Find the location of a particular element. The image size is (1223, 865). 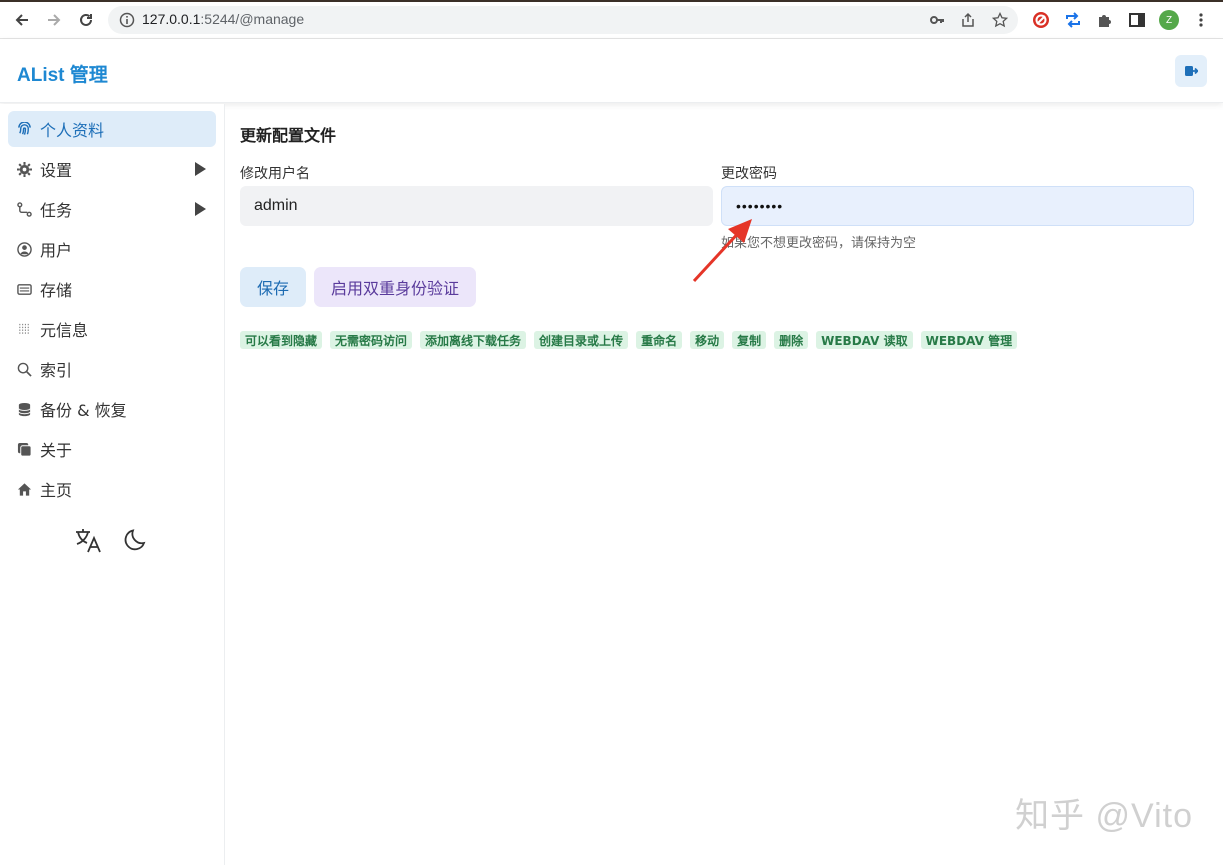

sidebar-item-about: 关于 is located at coordinates (112, 449).